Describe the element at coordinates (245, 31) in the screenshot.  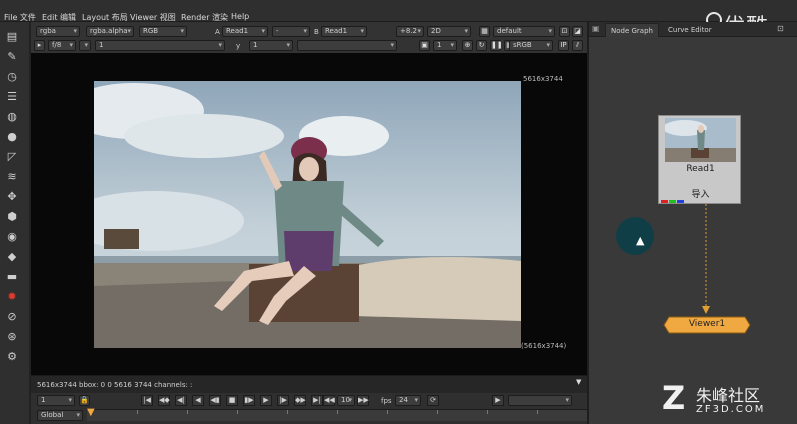
I see `a-input-dropdown: Read1` at that location.